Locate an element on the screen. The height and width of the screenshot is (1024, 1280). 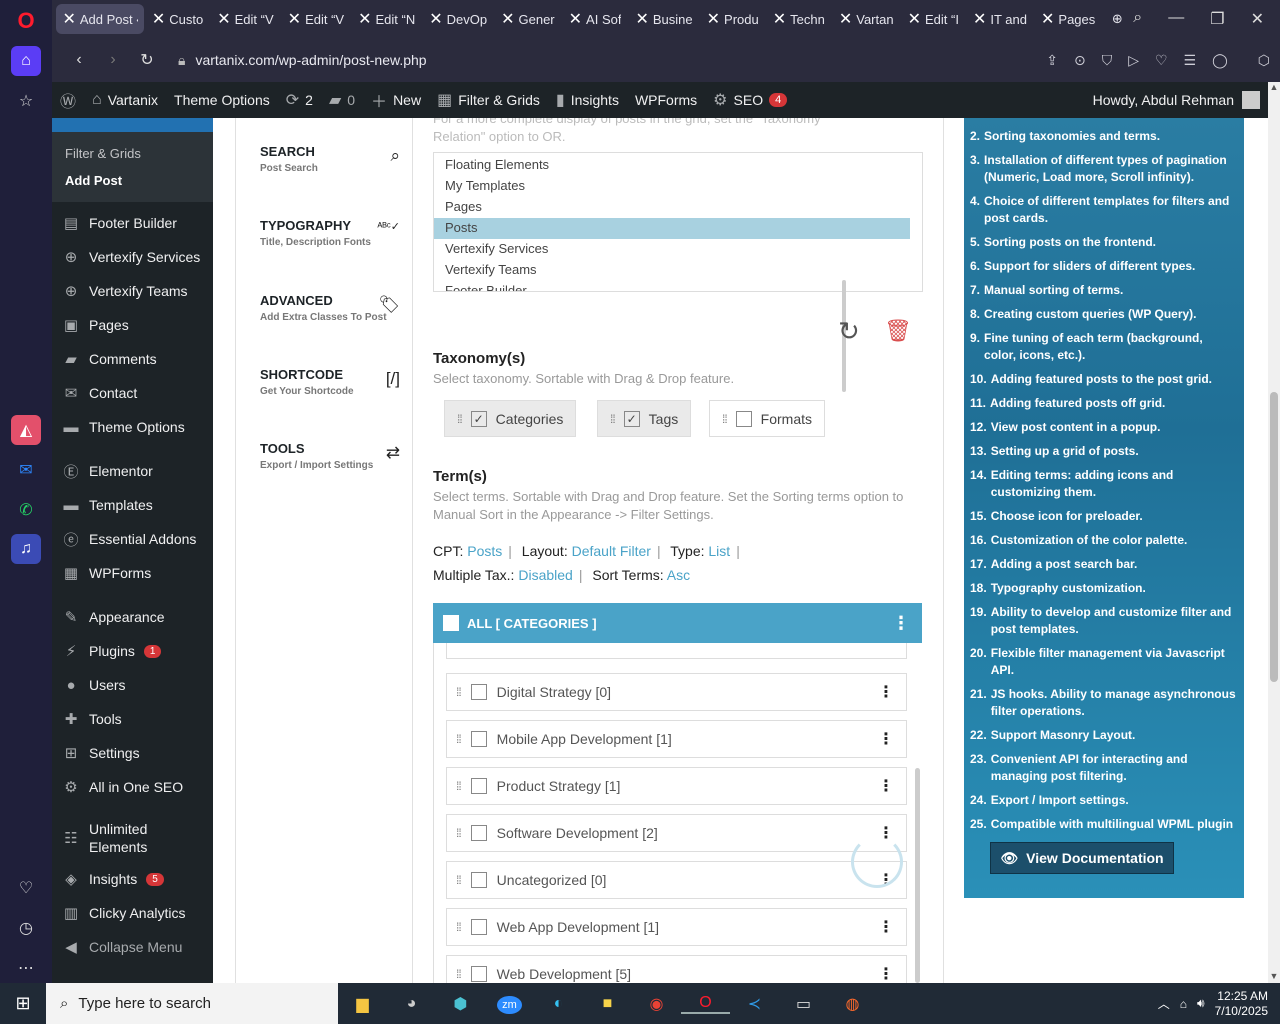
sidebar-item-footer-builder: ▤ Footer Builder is located at coordinates (132, 223).